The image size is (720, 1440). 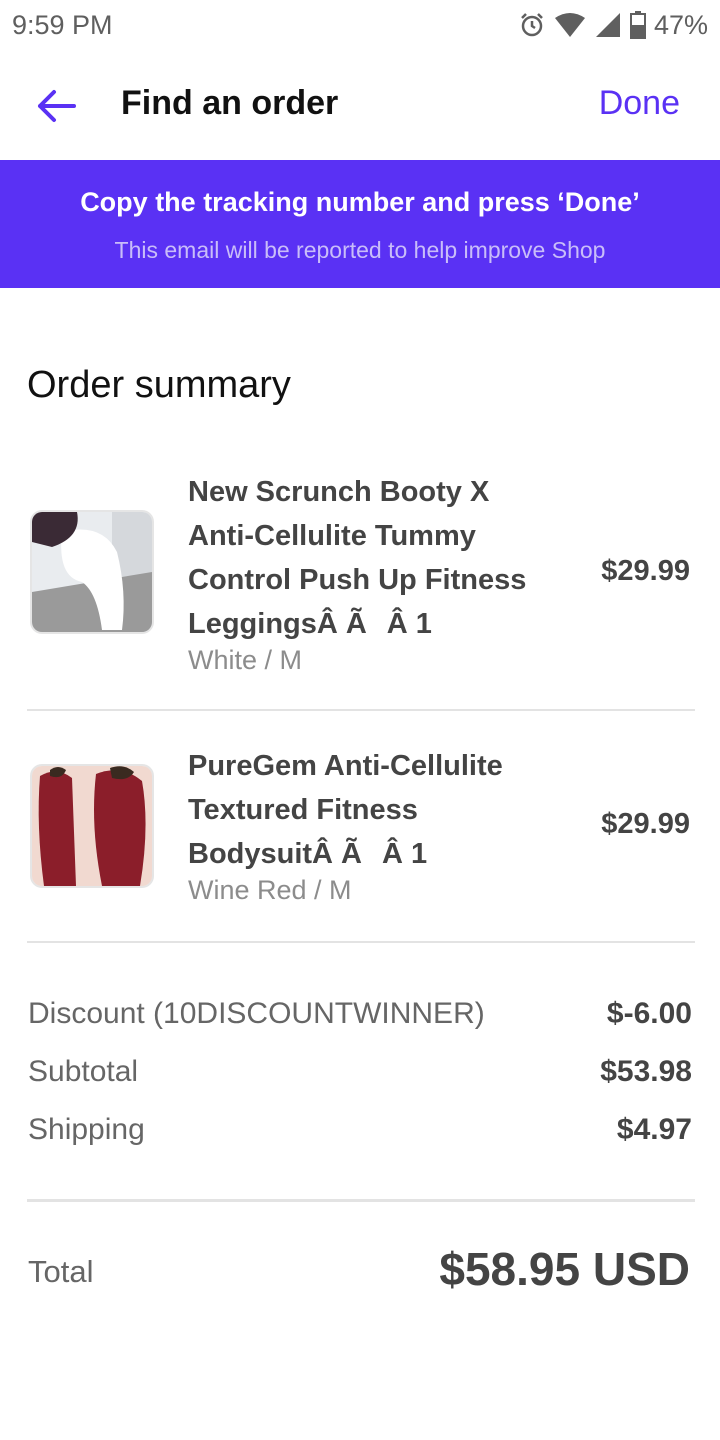 I want to click on total-label: Total, so click(x=61, y=1271).